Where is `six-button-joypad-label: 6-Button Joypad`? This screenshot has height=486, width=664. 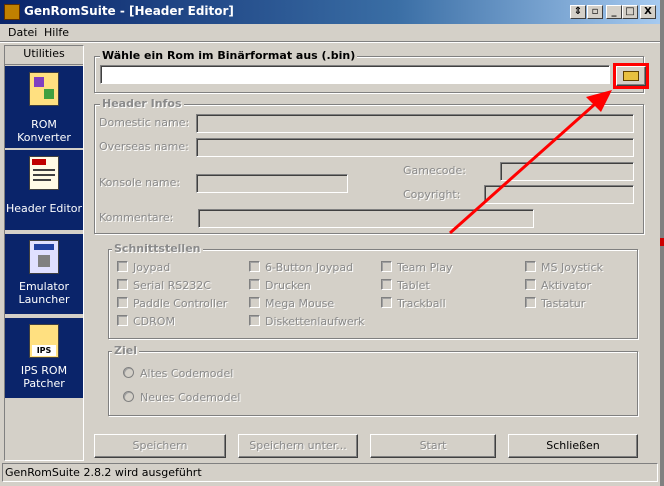
six-button-joypad-label: 6-Button Joypad is located at coordinates (309, 267).